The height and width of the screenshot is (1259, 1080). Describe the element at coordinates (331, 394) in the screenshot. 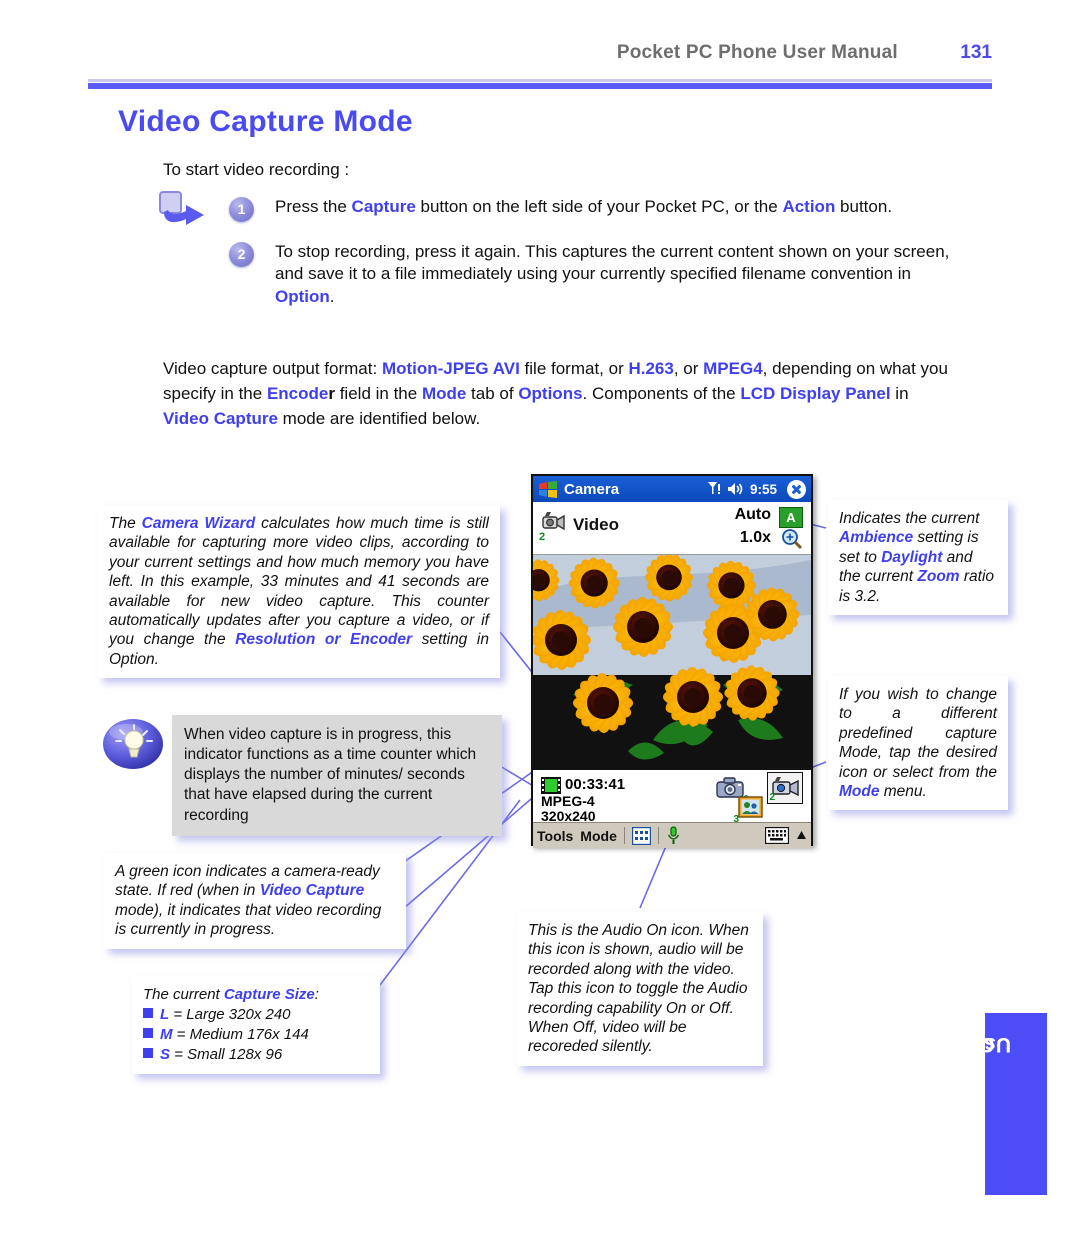

I see `text-run: r` at that location.